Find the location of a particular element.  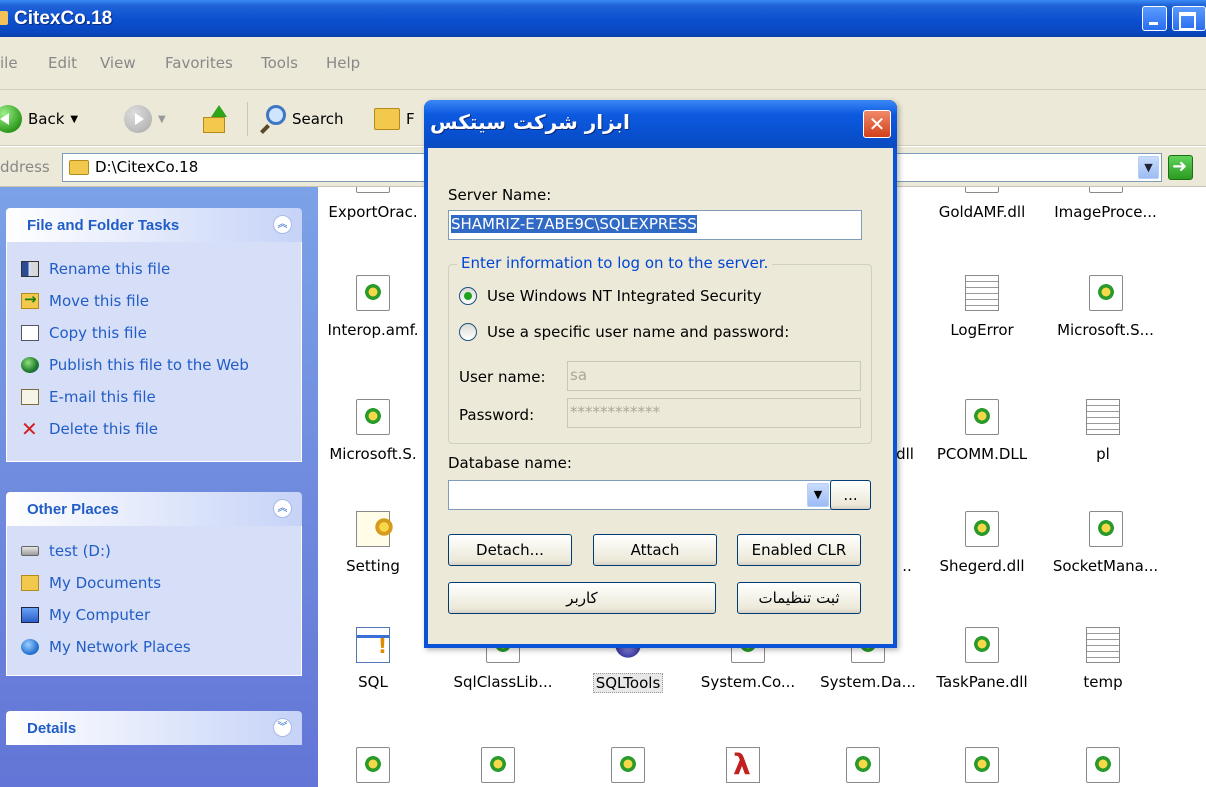

file-item: Microsoft.S. is located at coordinates (373, 431).